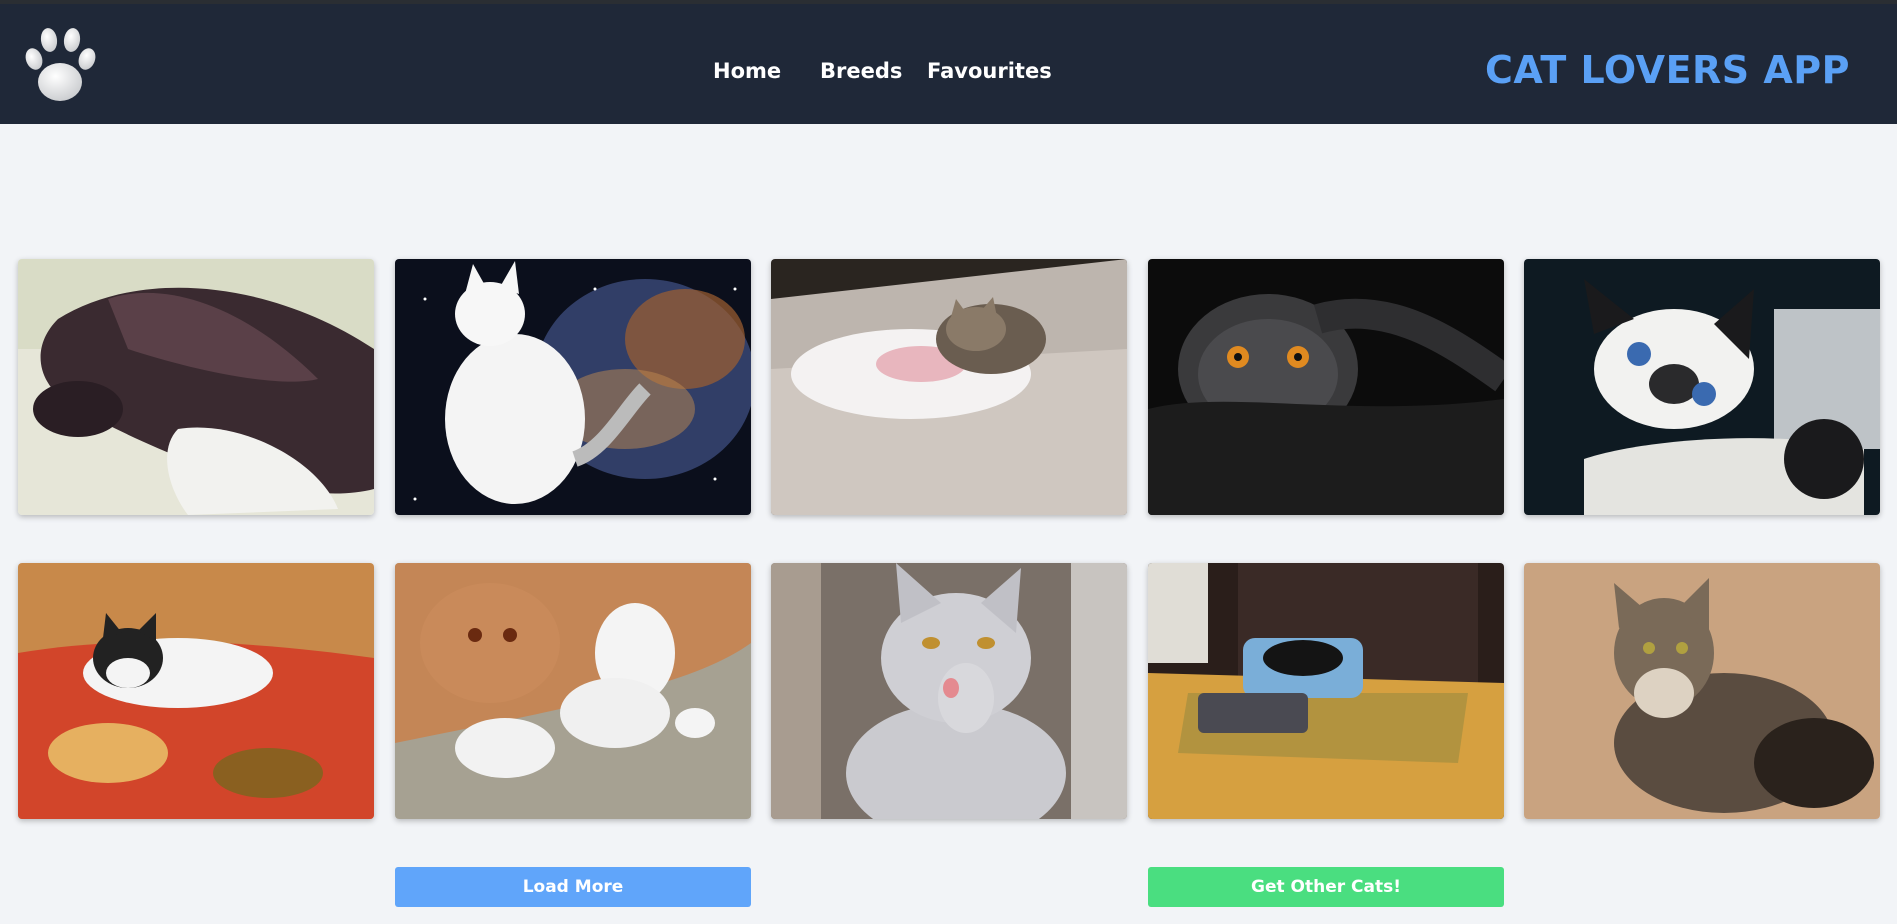  I want to click on nav-home: Home, so click(747, 71).